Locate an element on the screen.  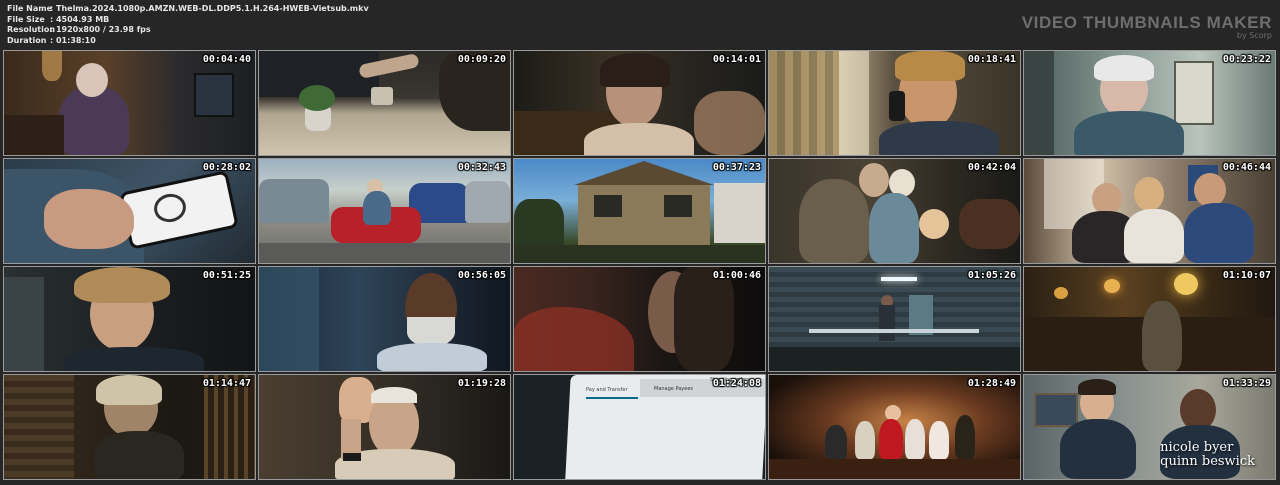
timestamp: 00:37:23 is located at coordinates (736, 167).